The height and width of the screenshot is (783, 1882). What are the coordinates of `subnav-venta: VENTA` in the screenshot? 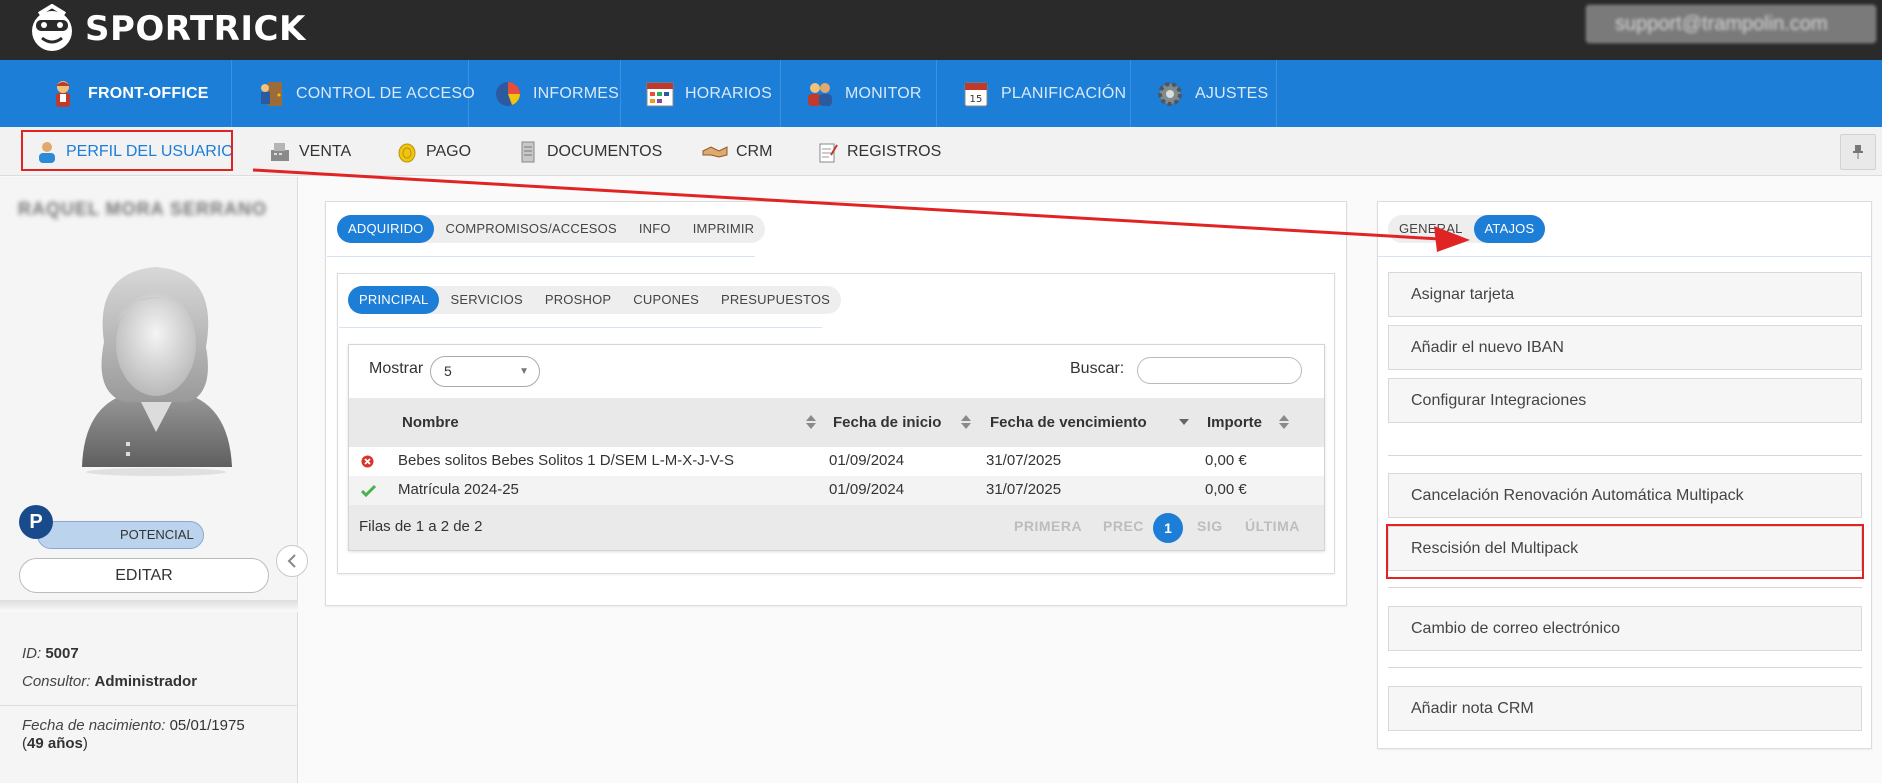 It's located at (310, 151).